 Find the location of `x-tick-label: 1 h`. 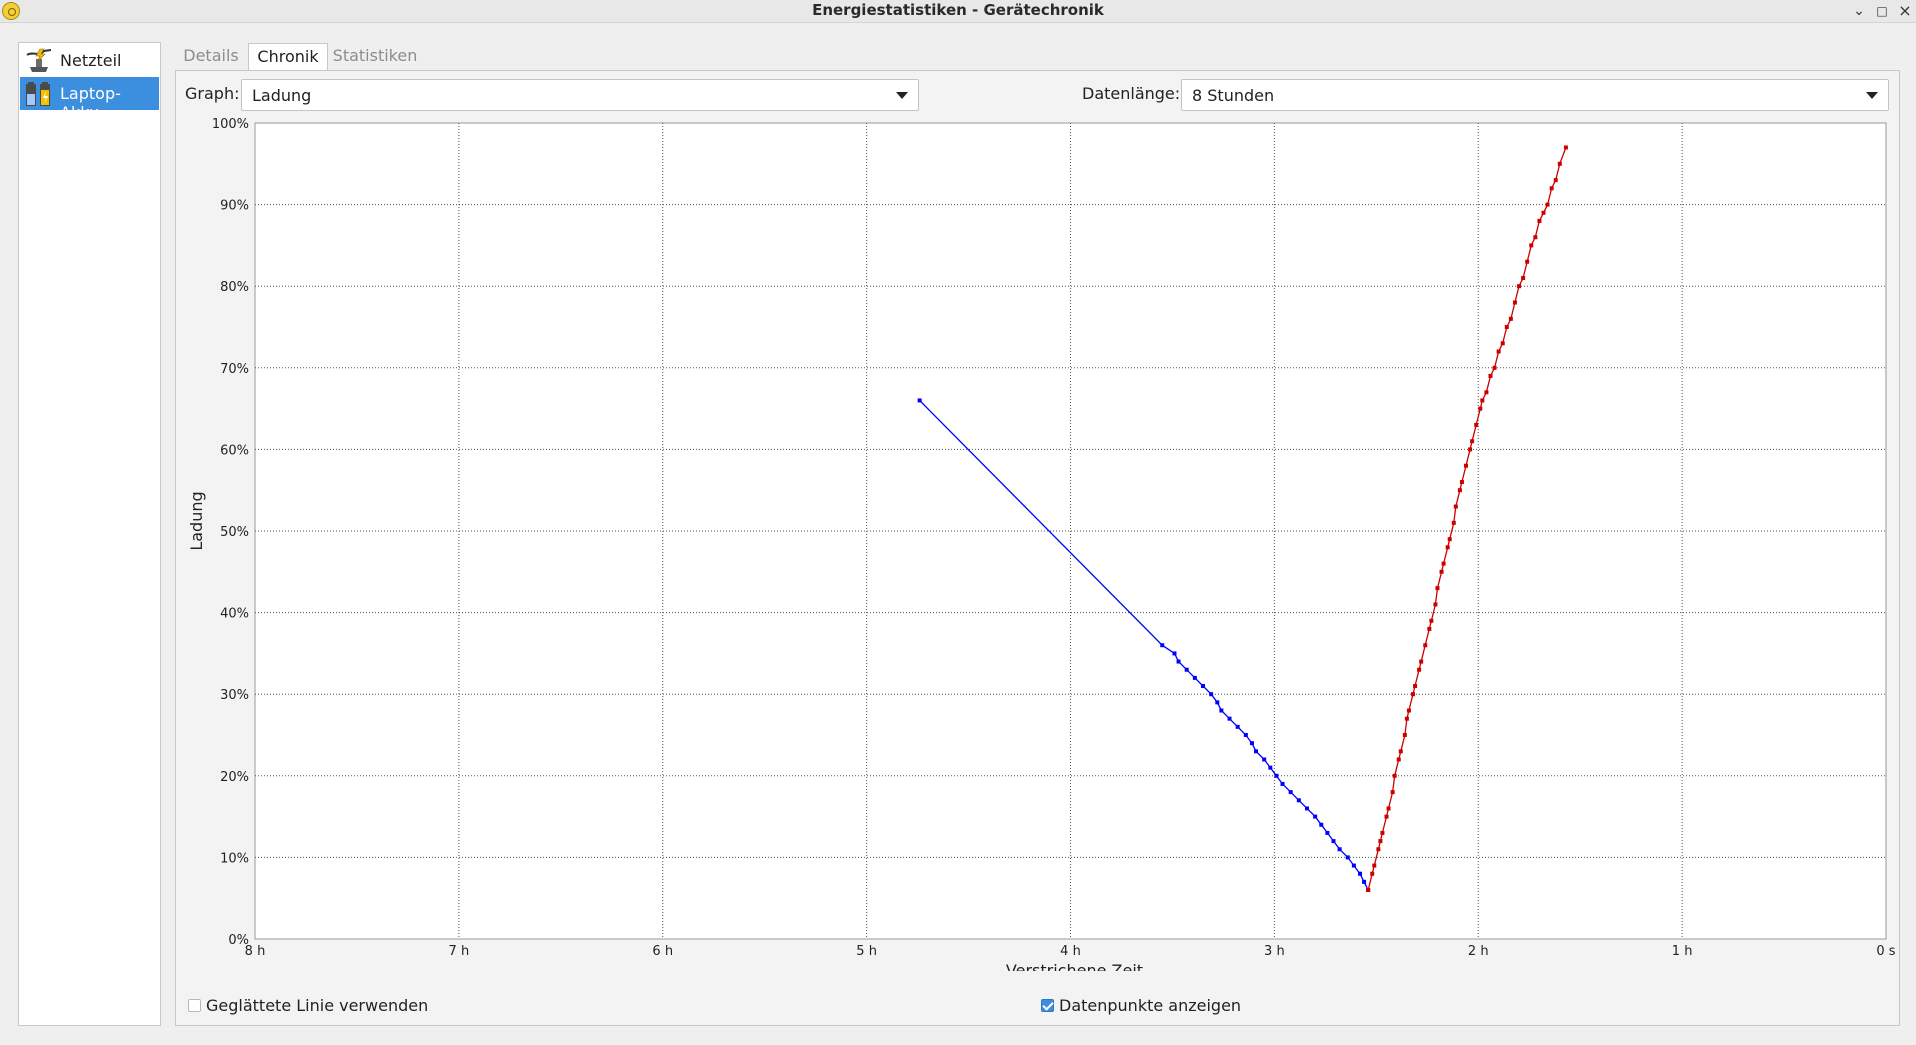

x-tick-label: 1 h is located at coordinates (1682, 951).